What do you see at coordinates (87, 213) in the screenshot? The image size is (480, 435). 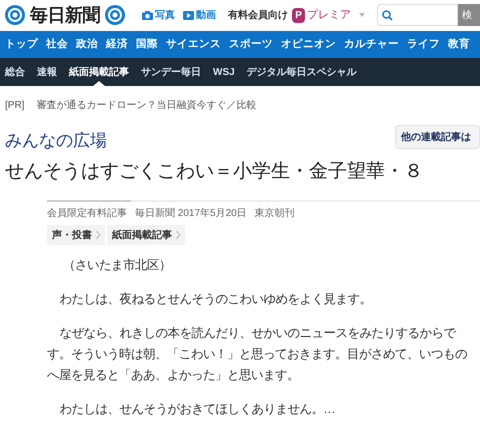 I see `meta-text: 会員限定有料記事` at bounding box center [87, 213].